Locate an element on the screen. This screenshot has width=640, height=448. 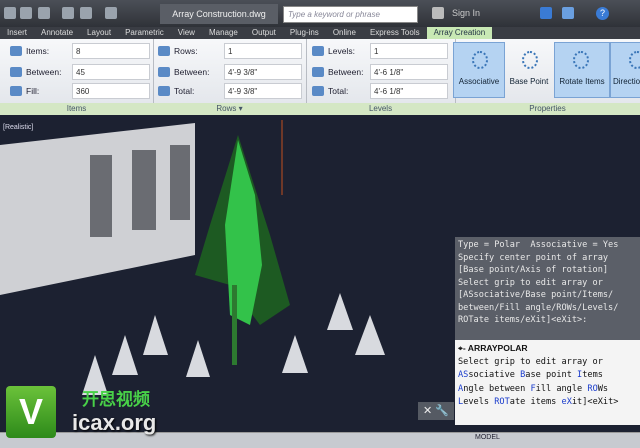
option-text: sociative is located at coordinates (494, 375).